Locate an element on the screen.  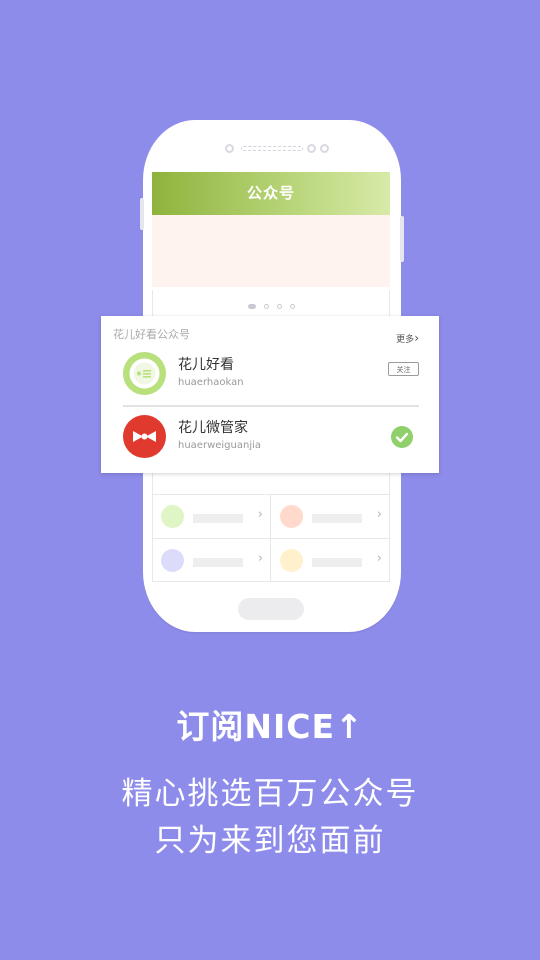
account-row: 花儿好看 huaerhaokan 关注 is located at coordinates (271, 373).